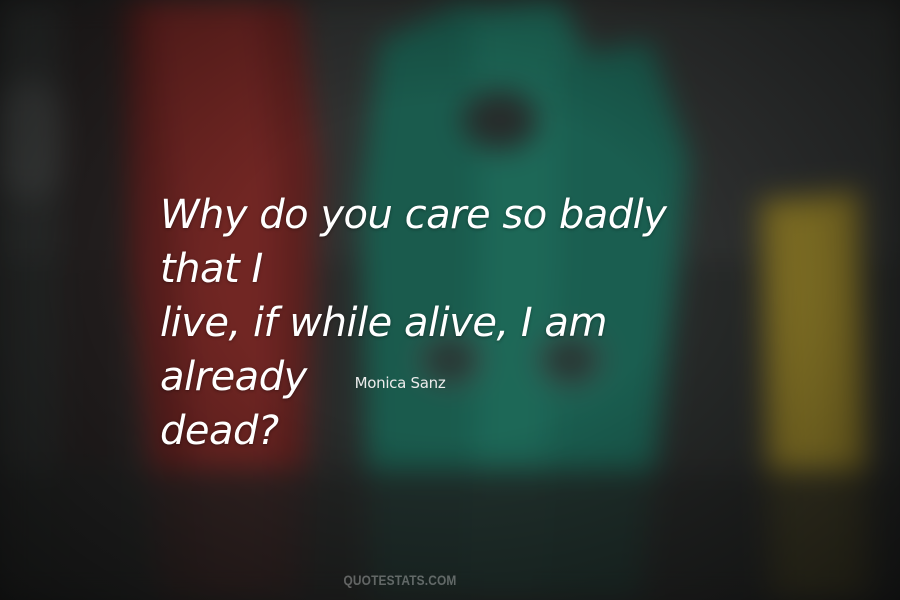 Image resolution: width=900 pixels, height=600 pixels. I want to click on site-watermark: QUOTESTATS.COM, so click(400, 580).